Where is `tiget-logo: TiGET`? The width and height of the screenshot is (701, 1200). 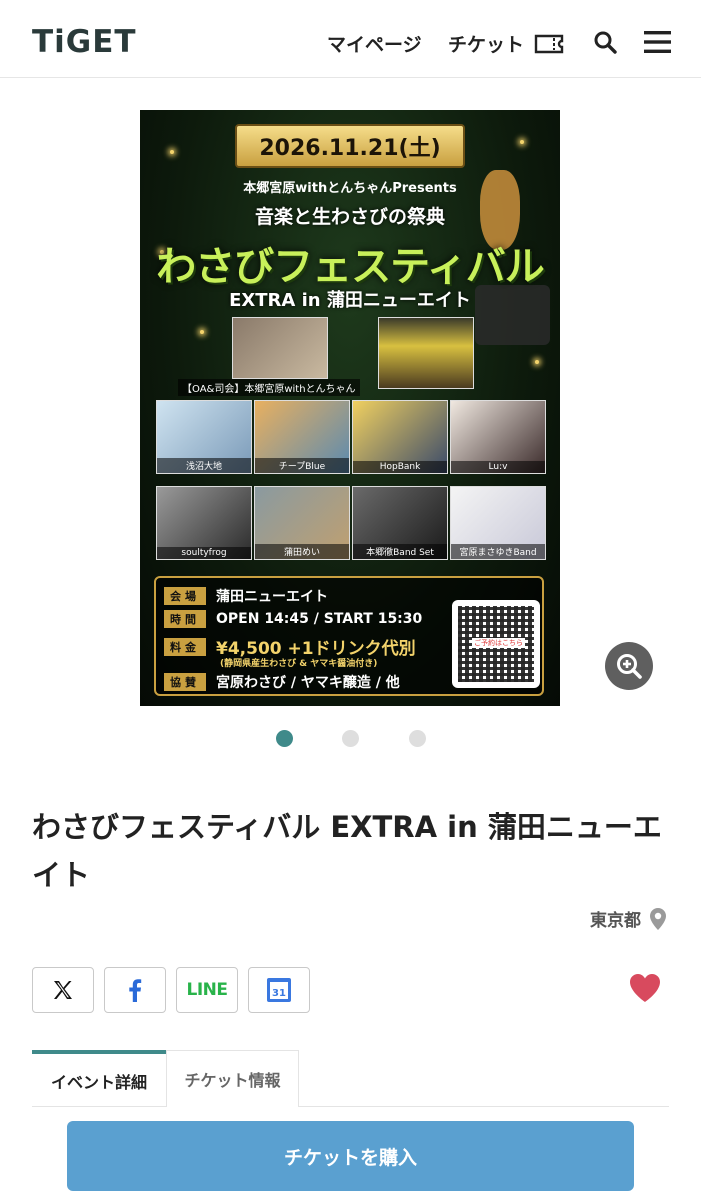 tiget-logo: TiGET is located at coordinates (84, 42).